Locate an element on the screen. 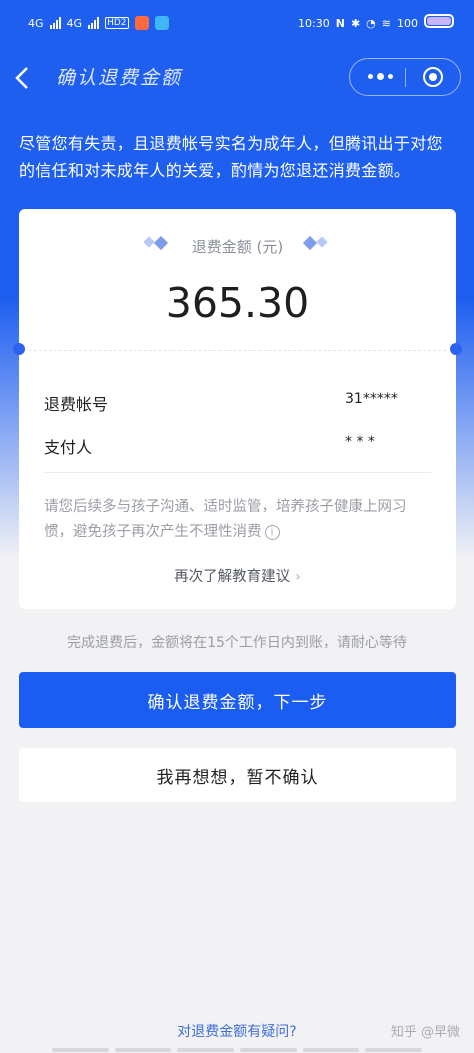 The image size is (474, 1053). education-link: 再次了解教育建议 › is located at coordinates (237, 575).